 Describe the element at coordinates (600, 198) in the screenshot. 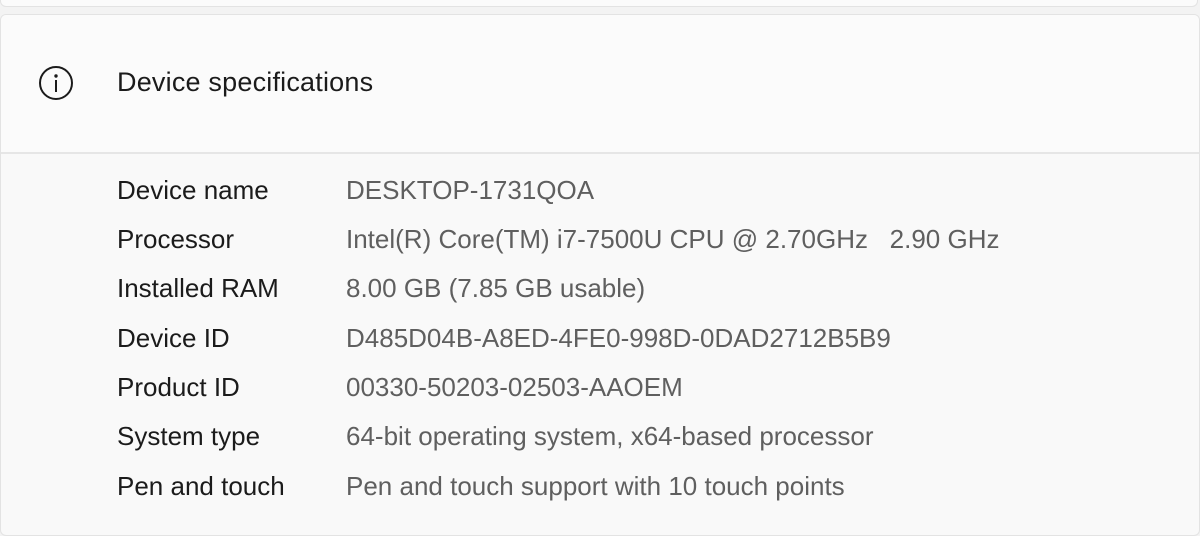

I see `spec-row-device-name: Device name DESKTOP-1731QOA` at that location.